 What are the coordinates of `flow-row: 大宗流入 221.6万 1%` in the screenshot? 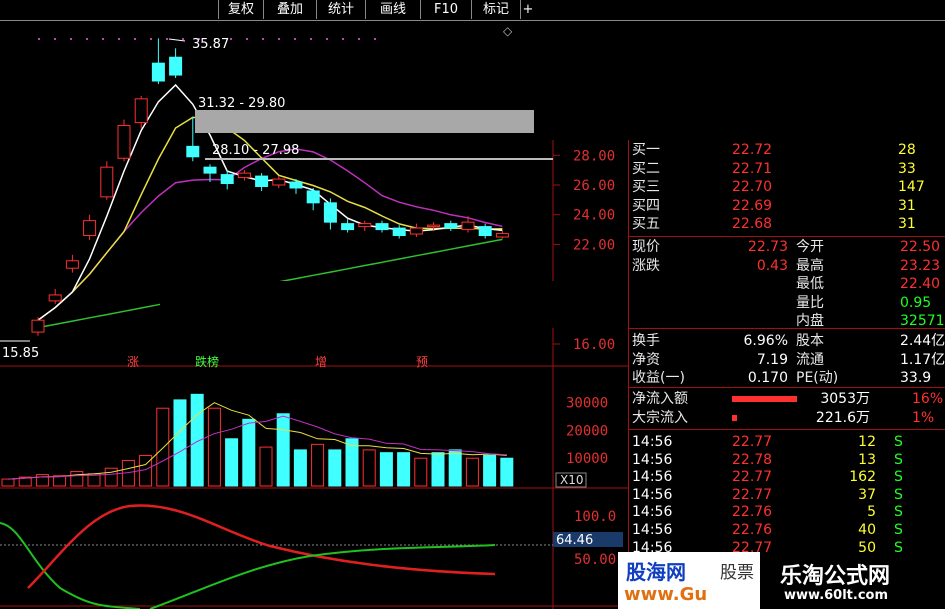 It's located at (786, 418).